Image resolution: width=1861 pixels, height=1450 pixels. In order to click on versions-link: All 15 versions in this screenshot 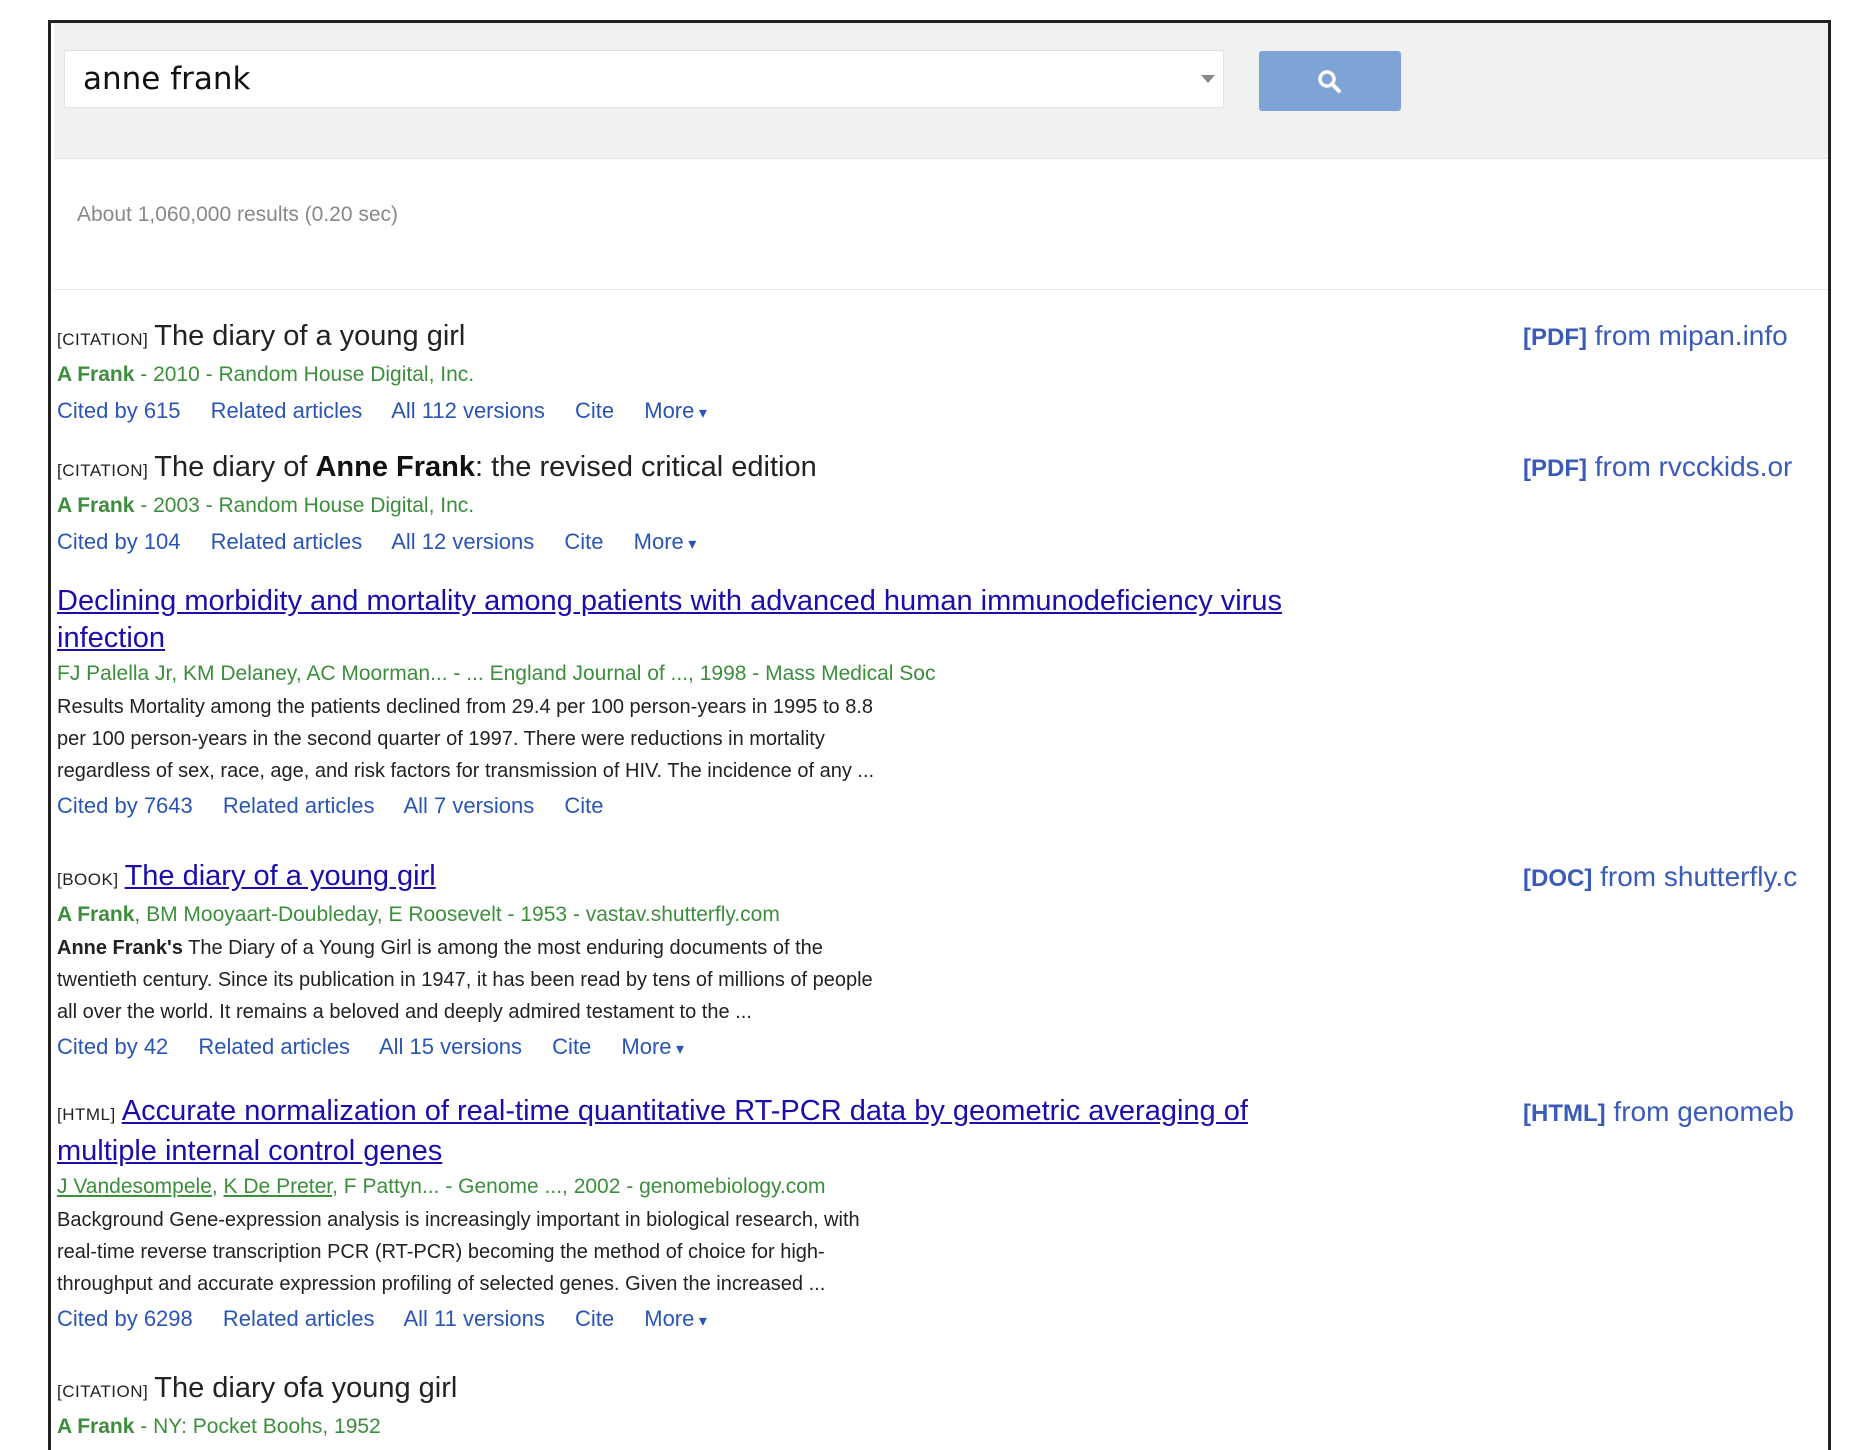, I will do `click(450, 1046)`.